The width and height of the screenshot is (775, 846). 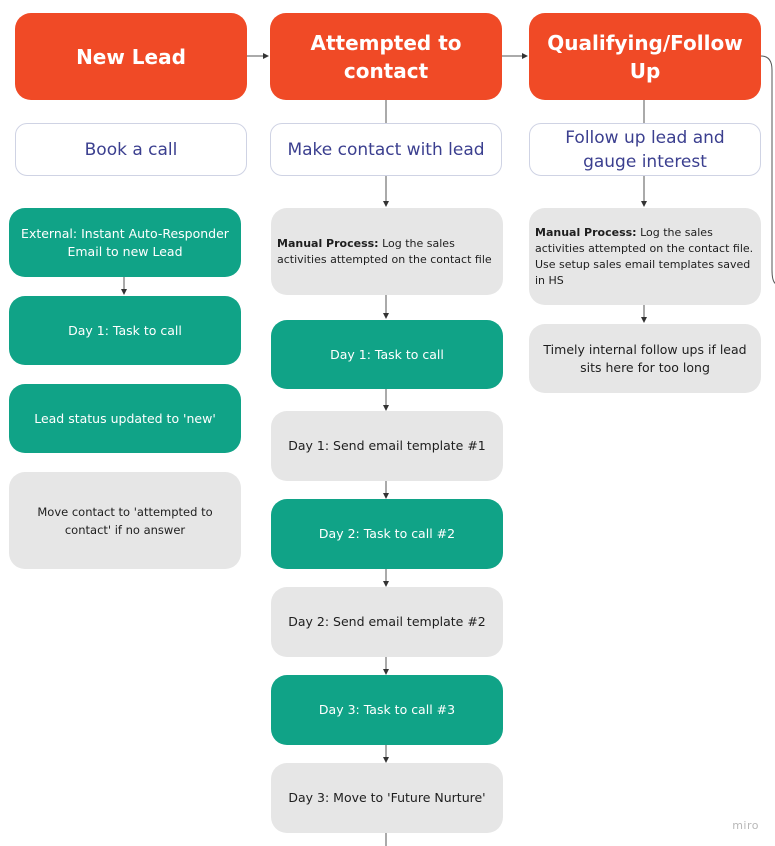 I want to click on note-text: Day 1: Send email template #1, so click(x=387, y=445).